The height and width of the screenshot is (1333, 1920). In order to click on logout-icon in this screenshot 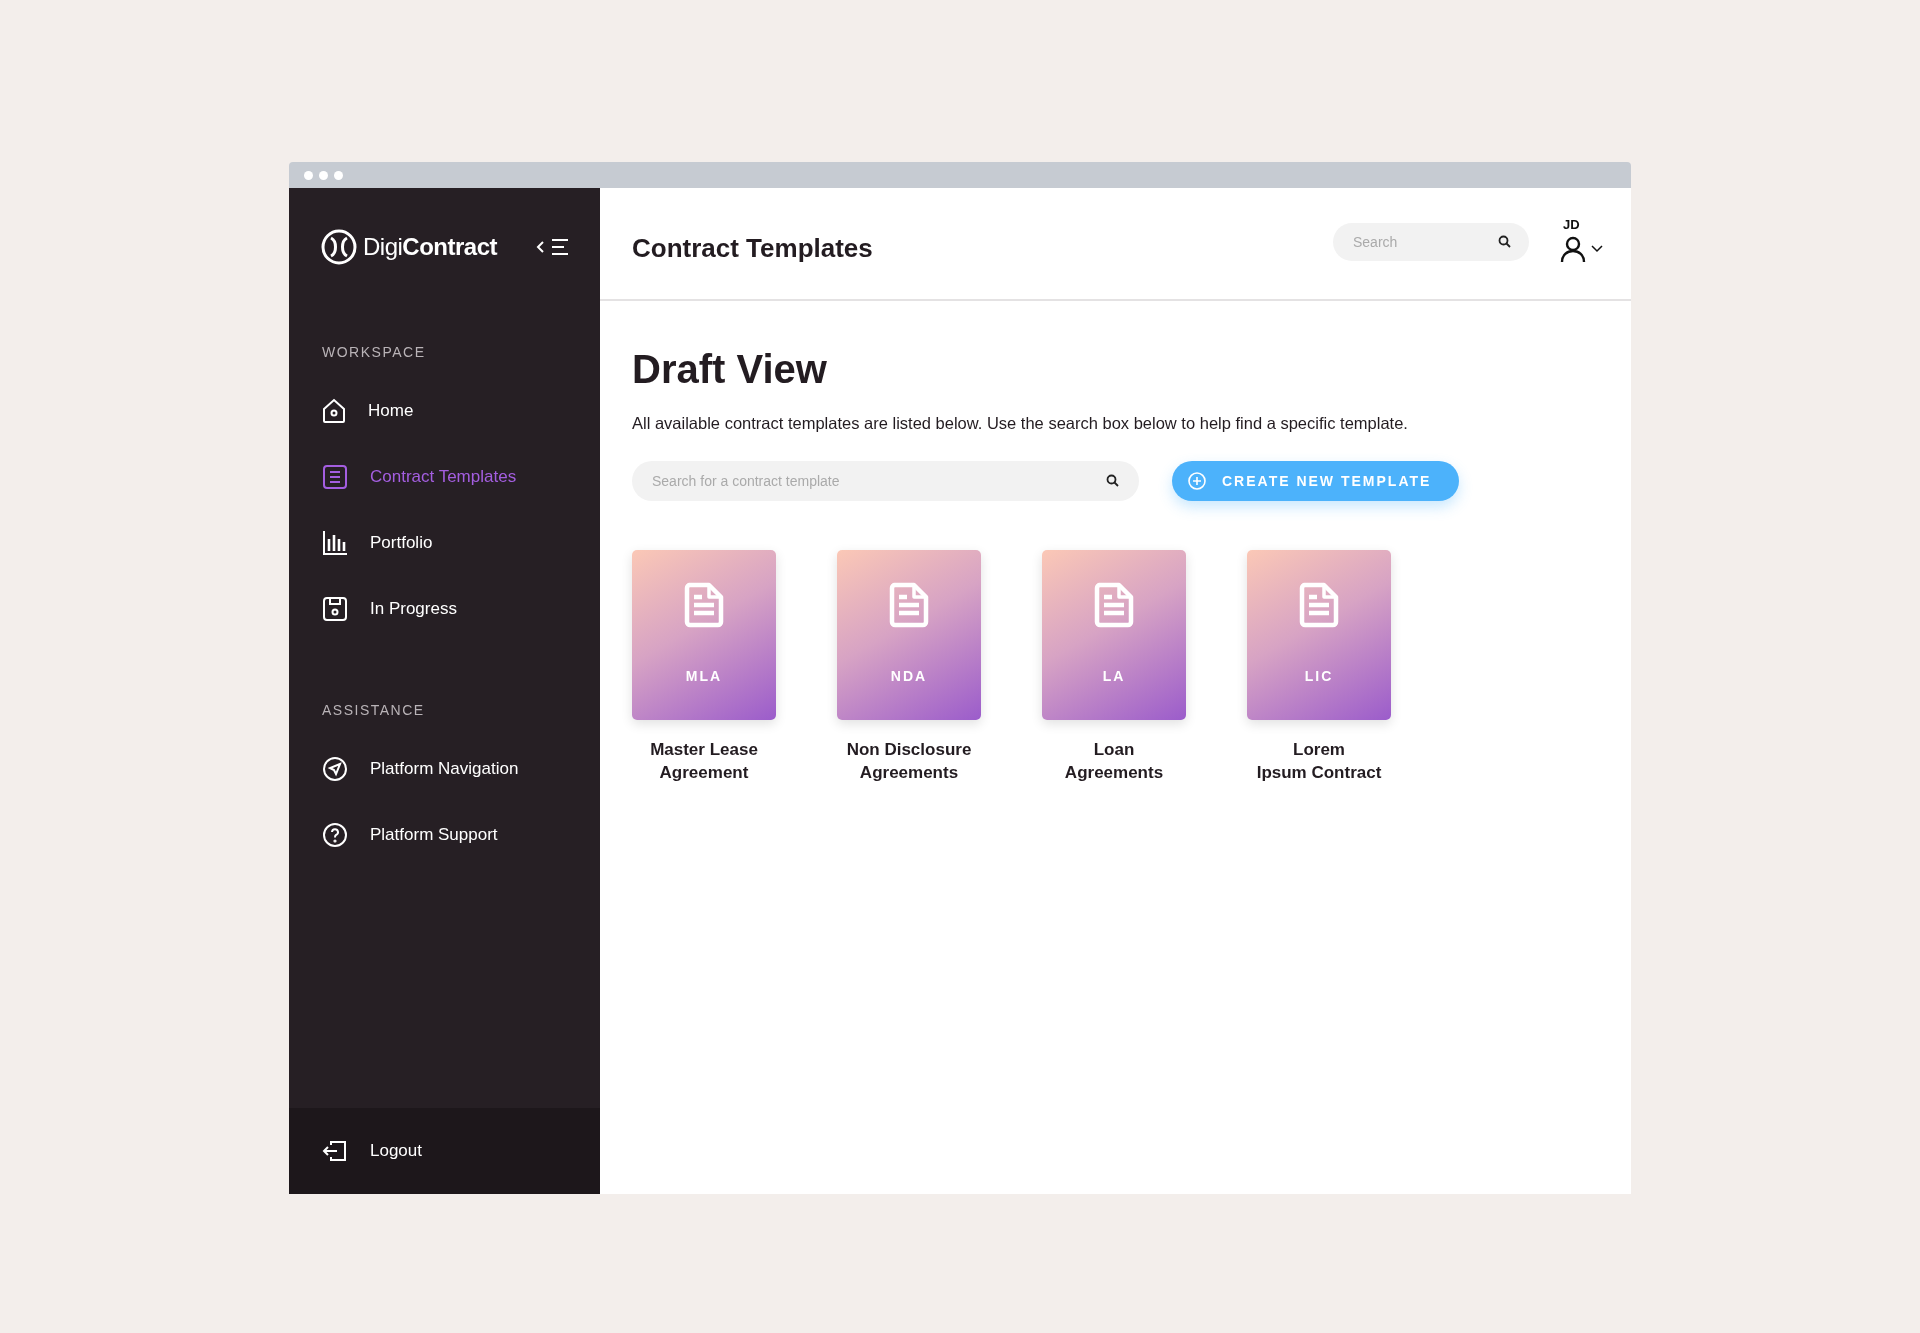, I will do `click(335, 1151)`.